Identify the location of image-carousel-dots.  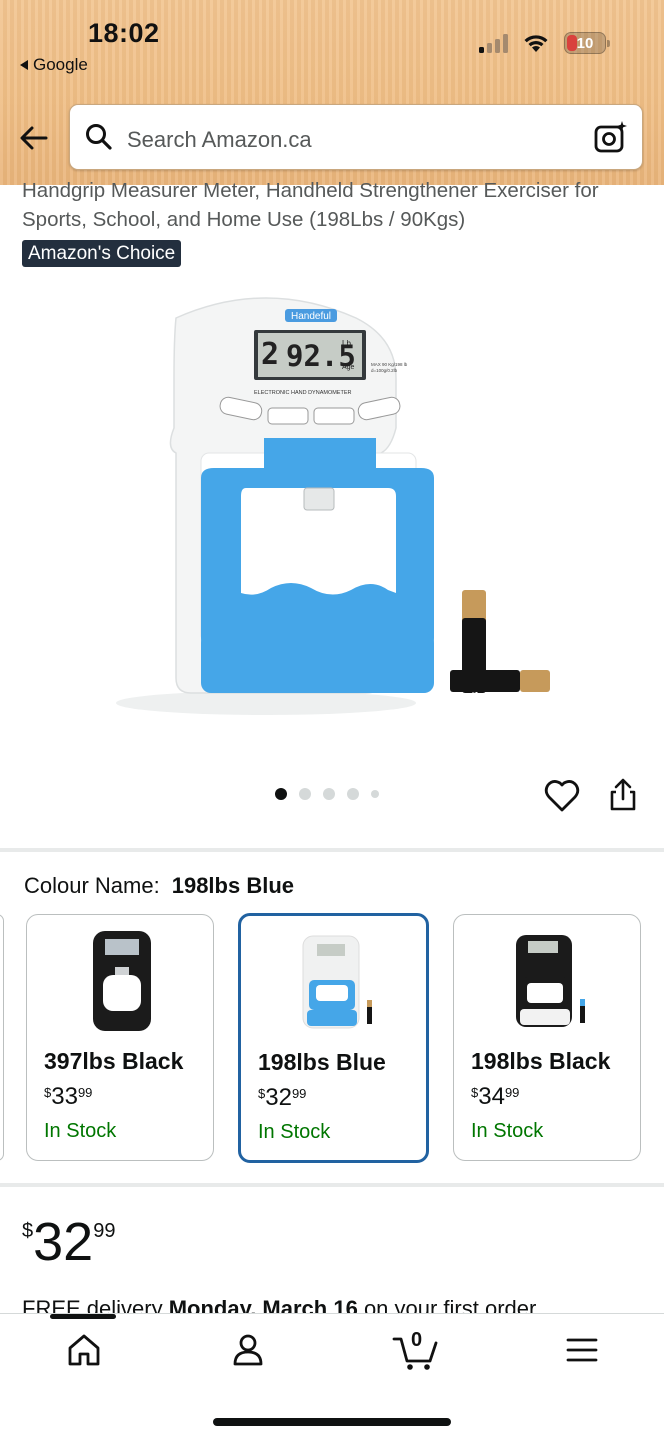
(327, 794).